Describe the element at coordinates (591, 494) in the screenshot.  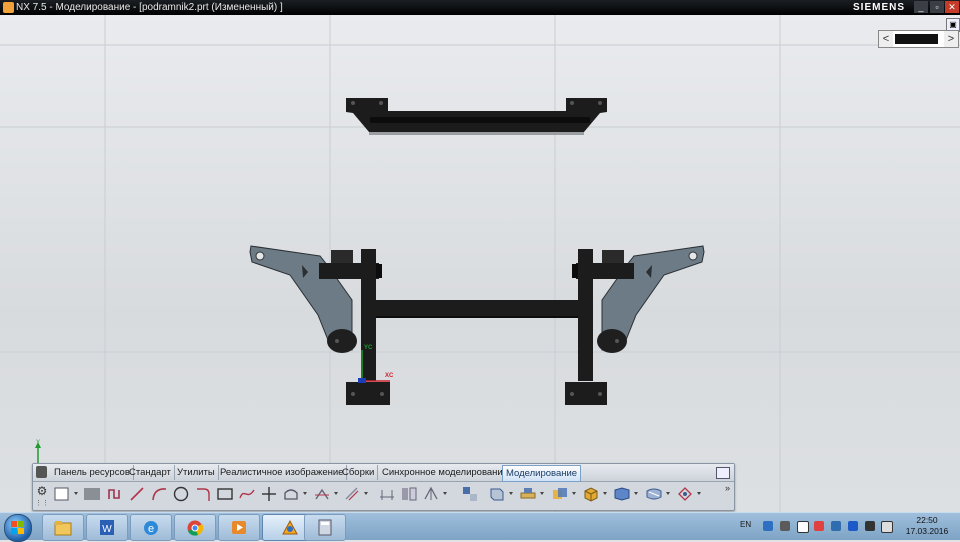
I see `box-icon` at that location.